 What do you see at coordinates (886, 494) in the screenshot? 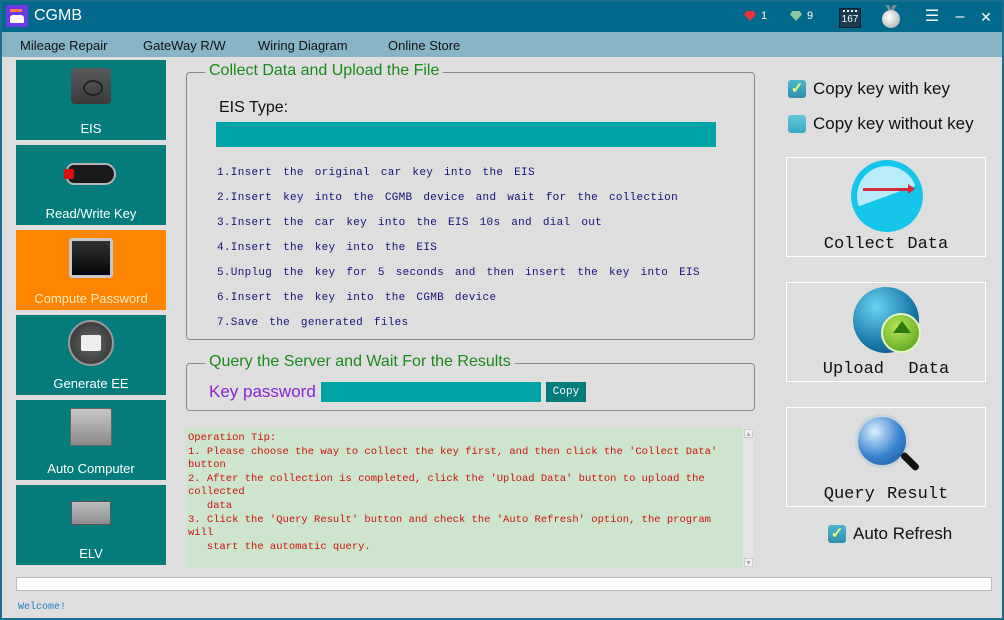
I see `query-result-label: Query Result` at bounding box center [886, 494].